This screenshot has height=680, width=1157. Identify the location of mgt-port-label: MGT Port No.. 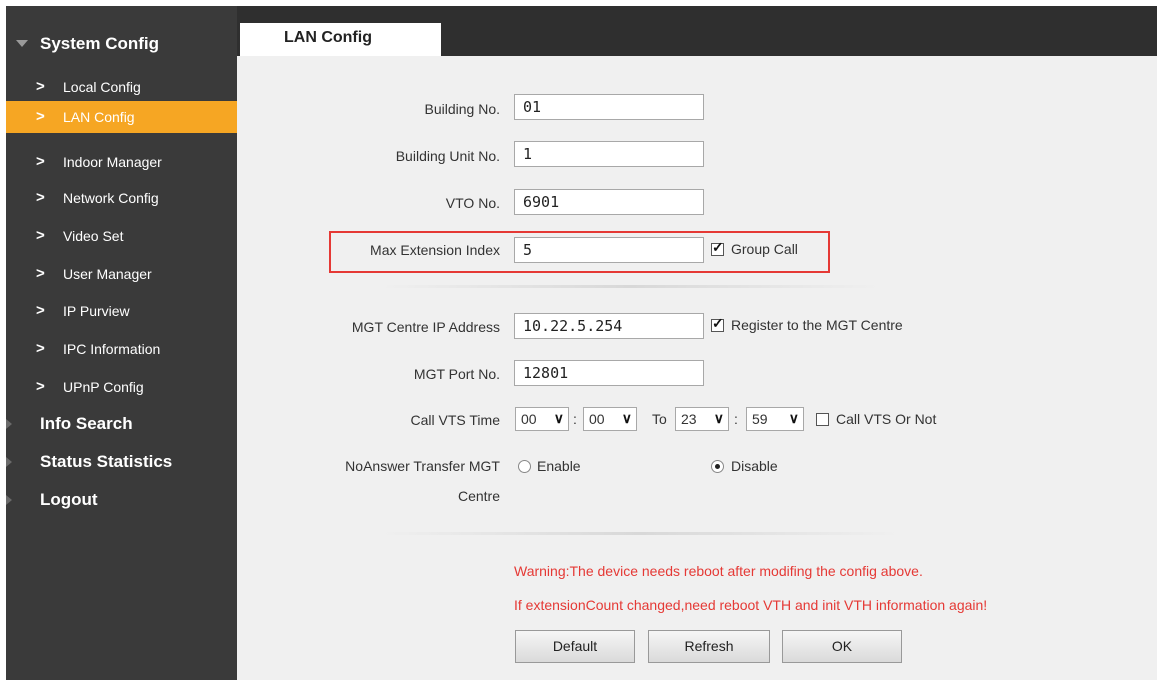
(456, 374).